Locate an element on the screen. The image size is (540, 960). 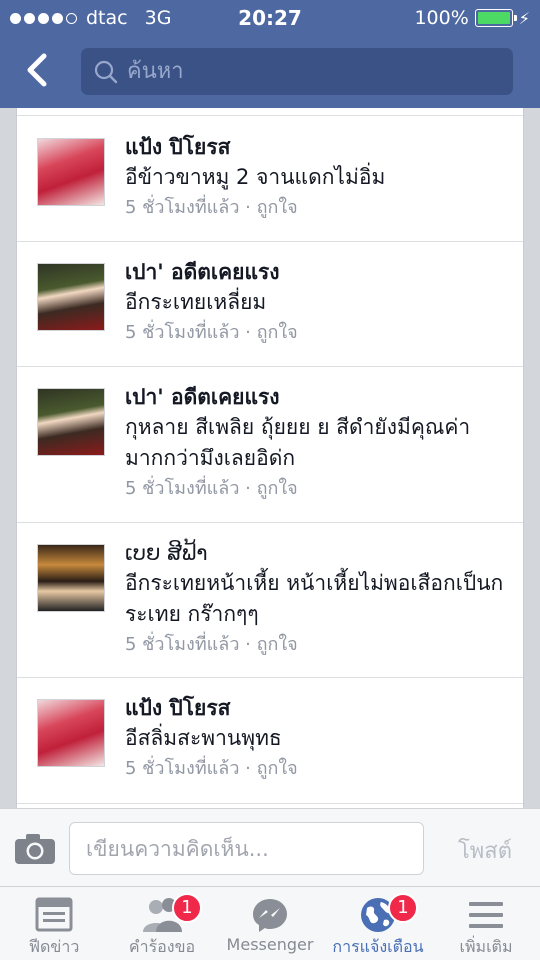
notification-text: อีกระเทยเหลี่ยม is located at coordinates (196, 302).